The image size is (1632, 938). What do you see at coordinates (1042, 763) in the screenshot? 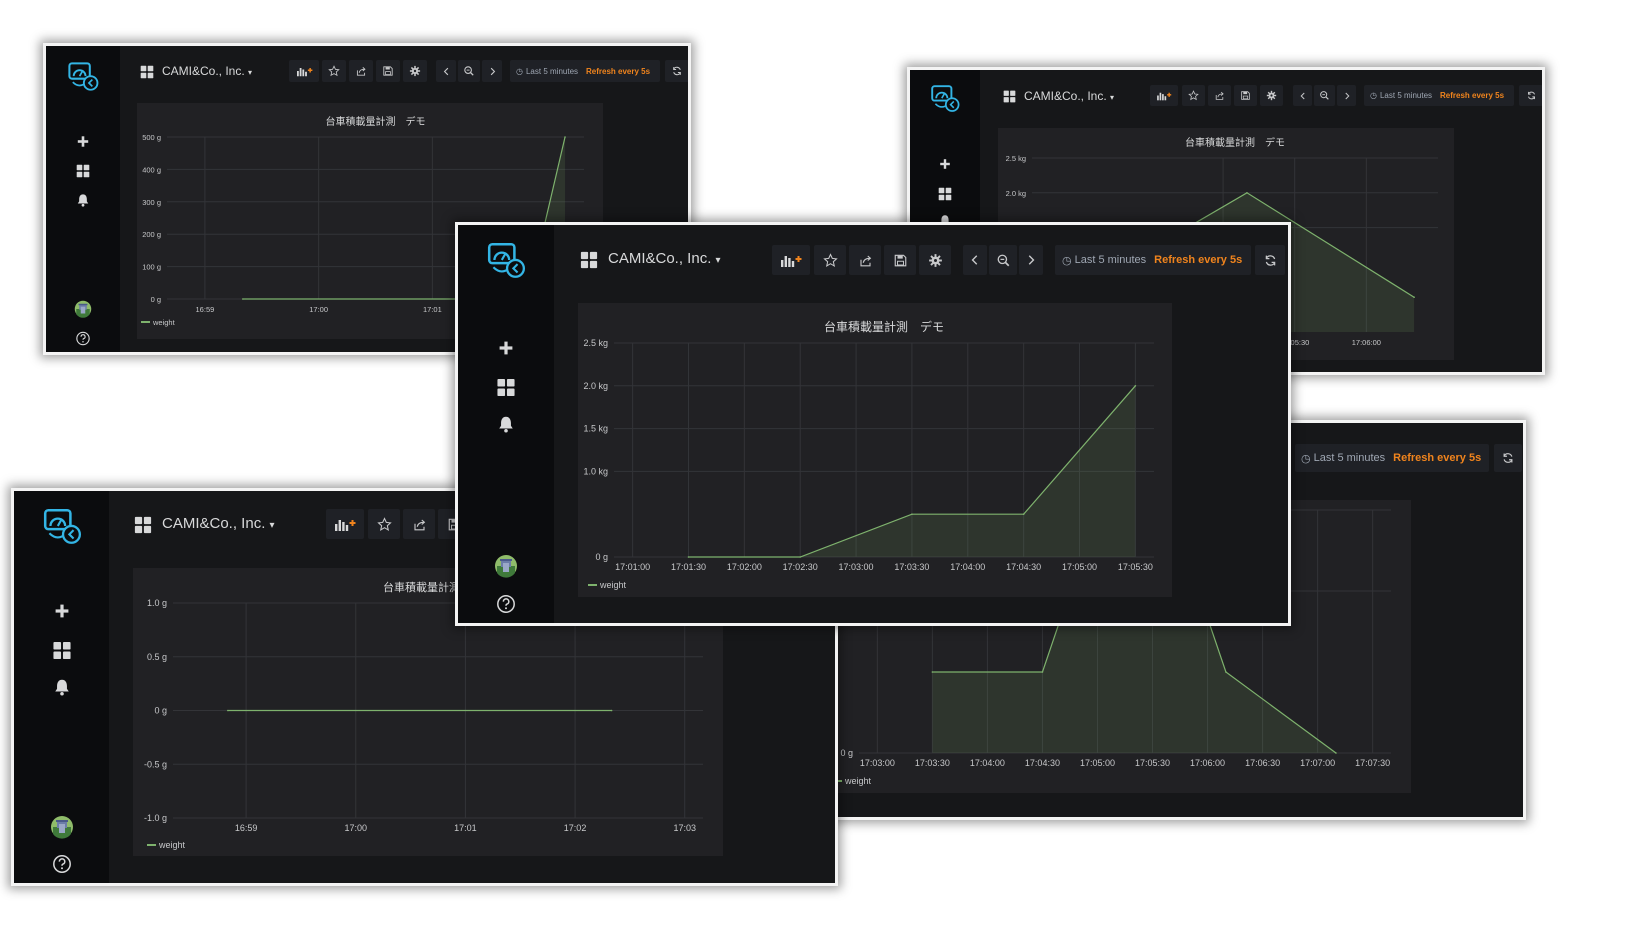
I see `x-tick-label: 17:04:30` at bounding box center [1042, 763].